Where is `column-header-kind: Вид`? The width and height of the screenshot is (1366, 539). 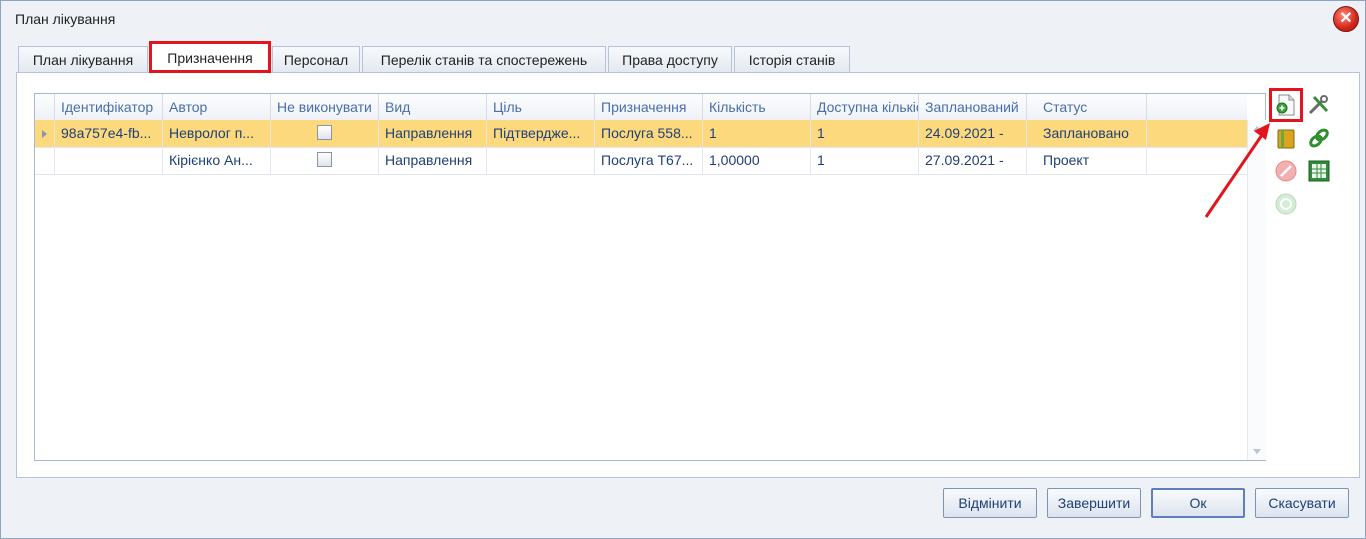
column-header-kind: Вид is located at coordinates (433, 107).